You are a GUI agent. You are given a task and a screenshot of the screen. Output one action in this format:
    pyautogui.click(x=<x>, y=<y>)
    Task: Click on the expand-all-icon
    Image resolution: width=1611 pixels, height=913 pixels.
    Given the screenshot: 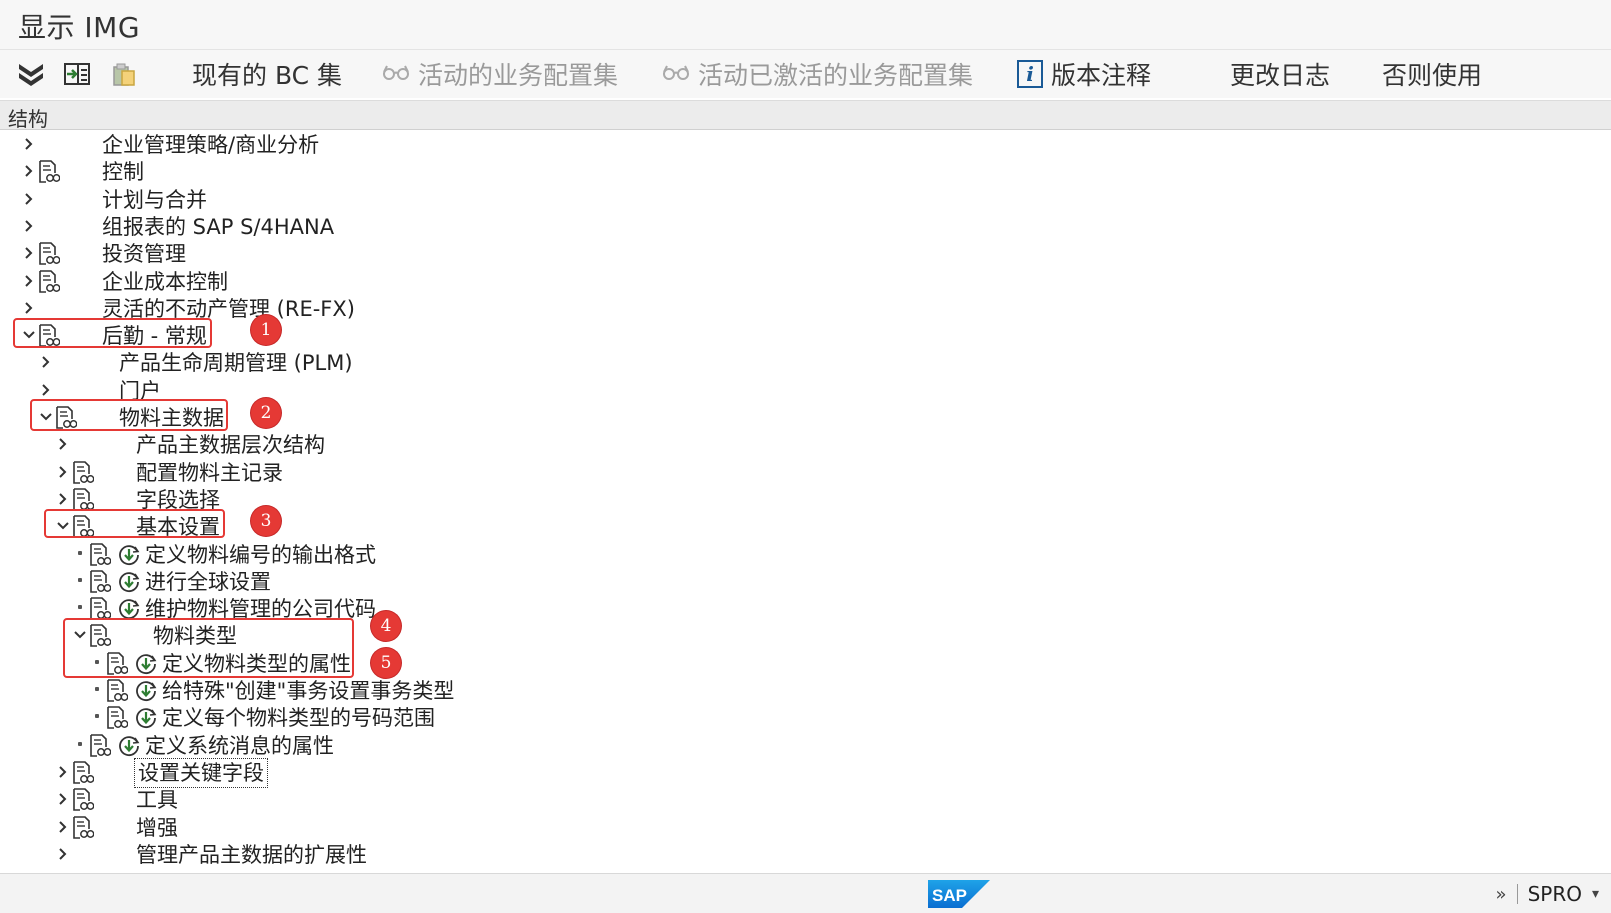 What is the action you would take?
    pyautogui.click(x=31, y=74)
    